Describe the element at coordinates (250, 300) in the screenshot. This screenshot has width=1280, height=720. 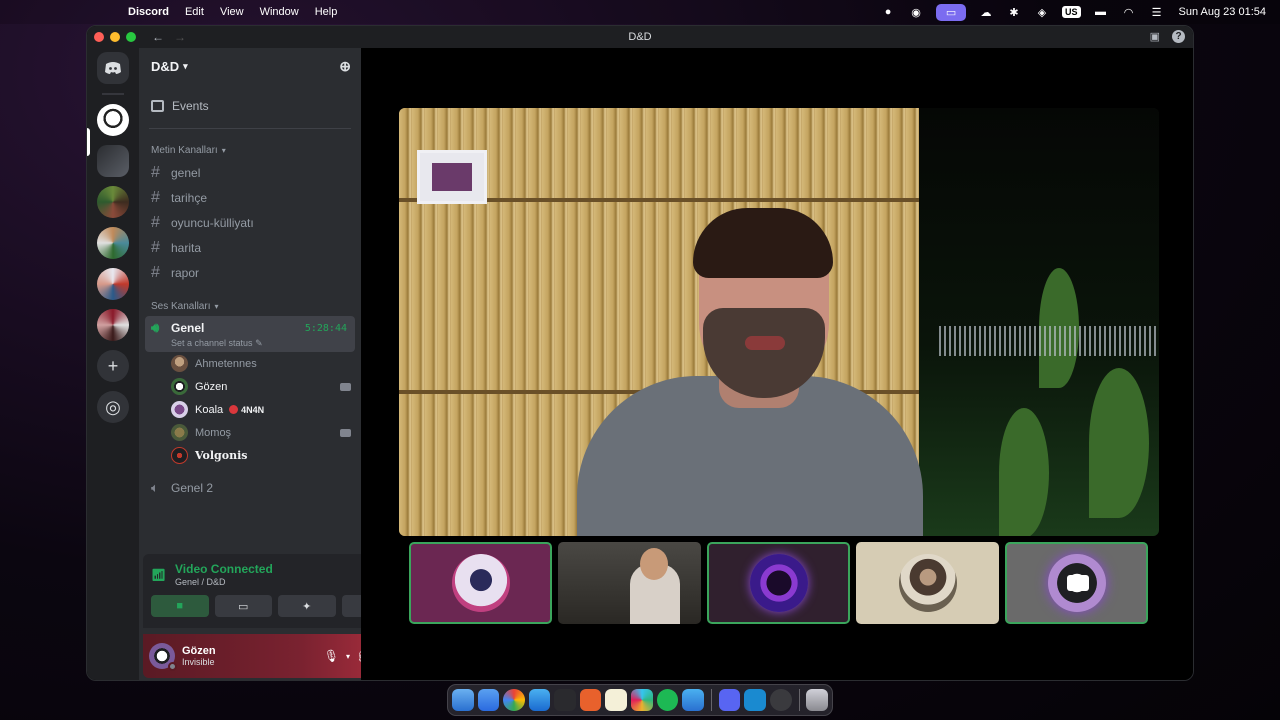
I see `category-voice-channels: Ses Kanalları ▾` at that location.